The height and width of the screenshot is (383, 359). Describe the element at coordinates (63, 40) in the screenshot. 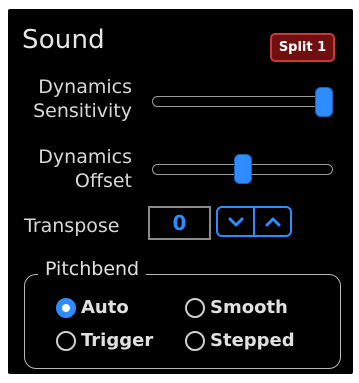

I see `panel-title: Sound` at that location.